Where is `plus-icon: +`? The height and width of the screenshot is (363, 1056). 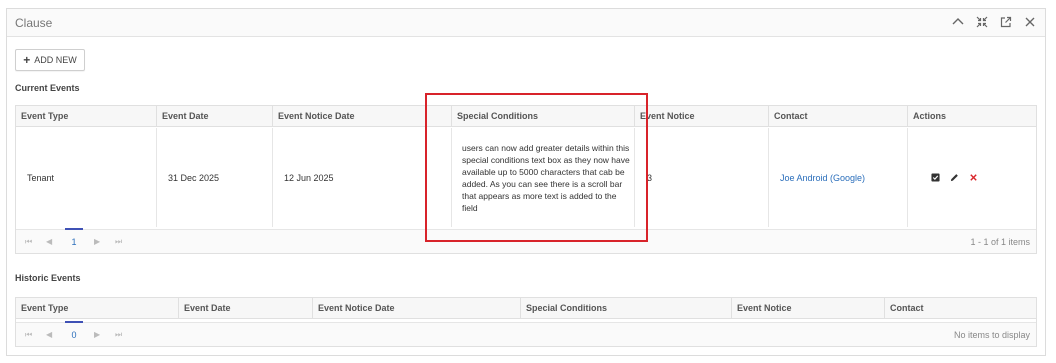
plus-icon: + is located at coordinates (27, 60).